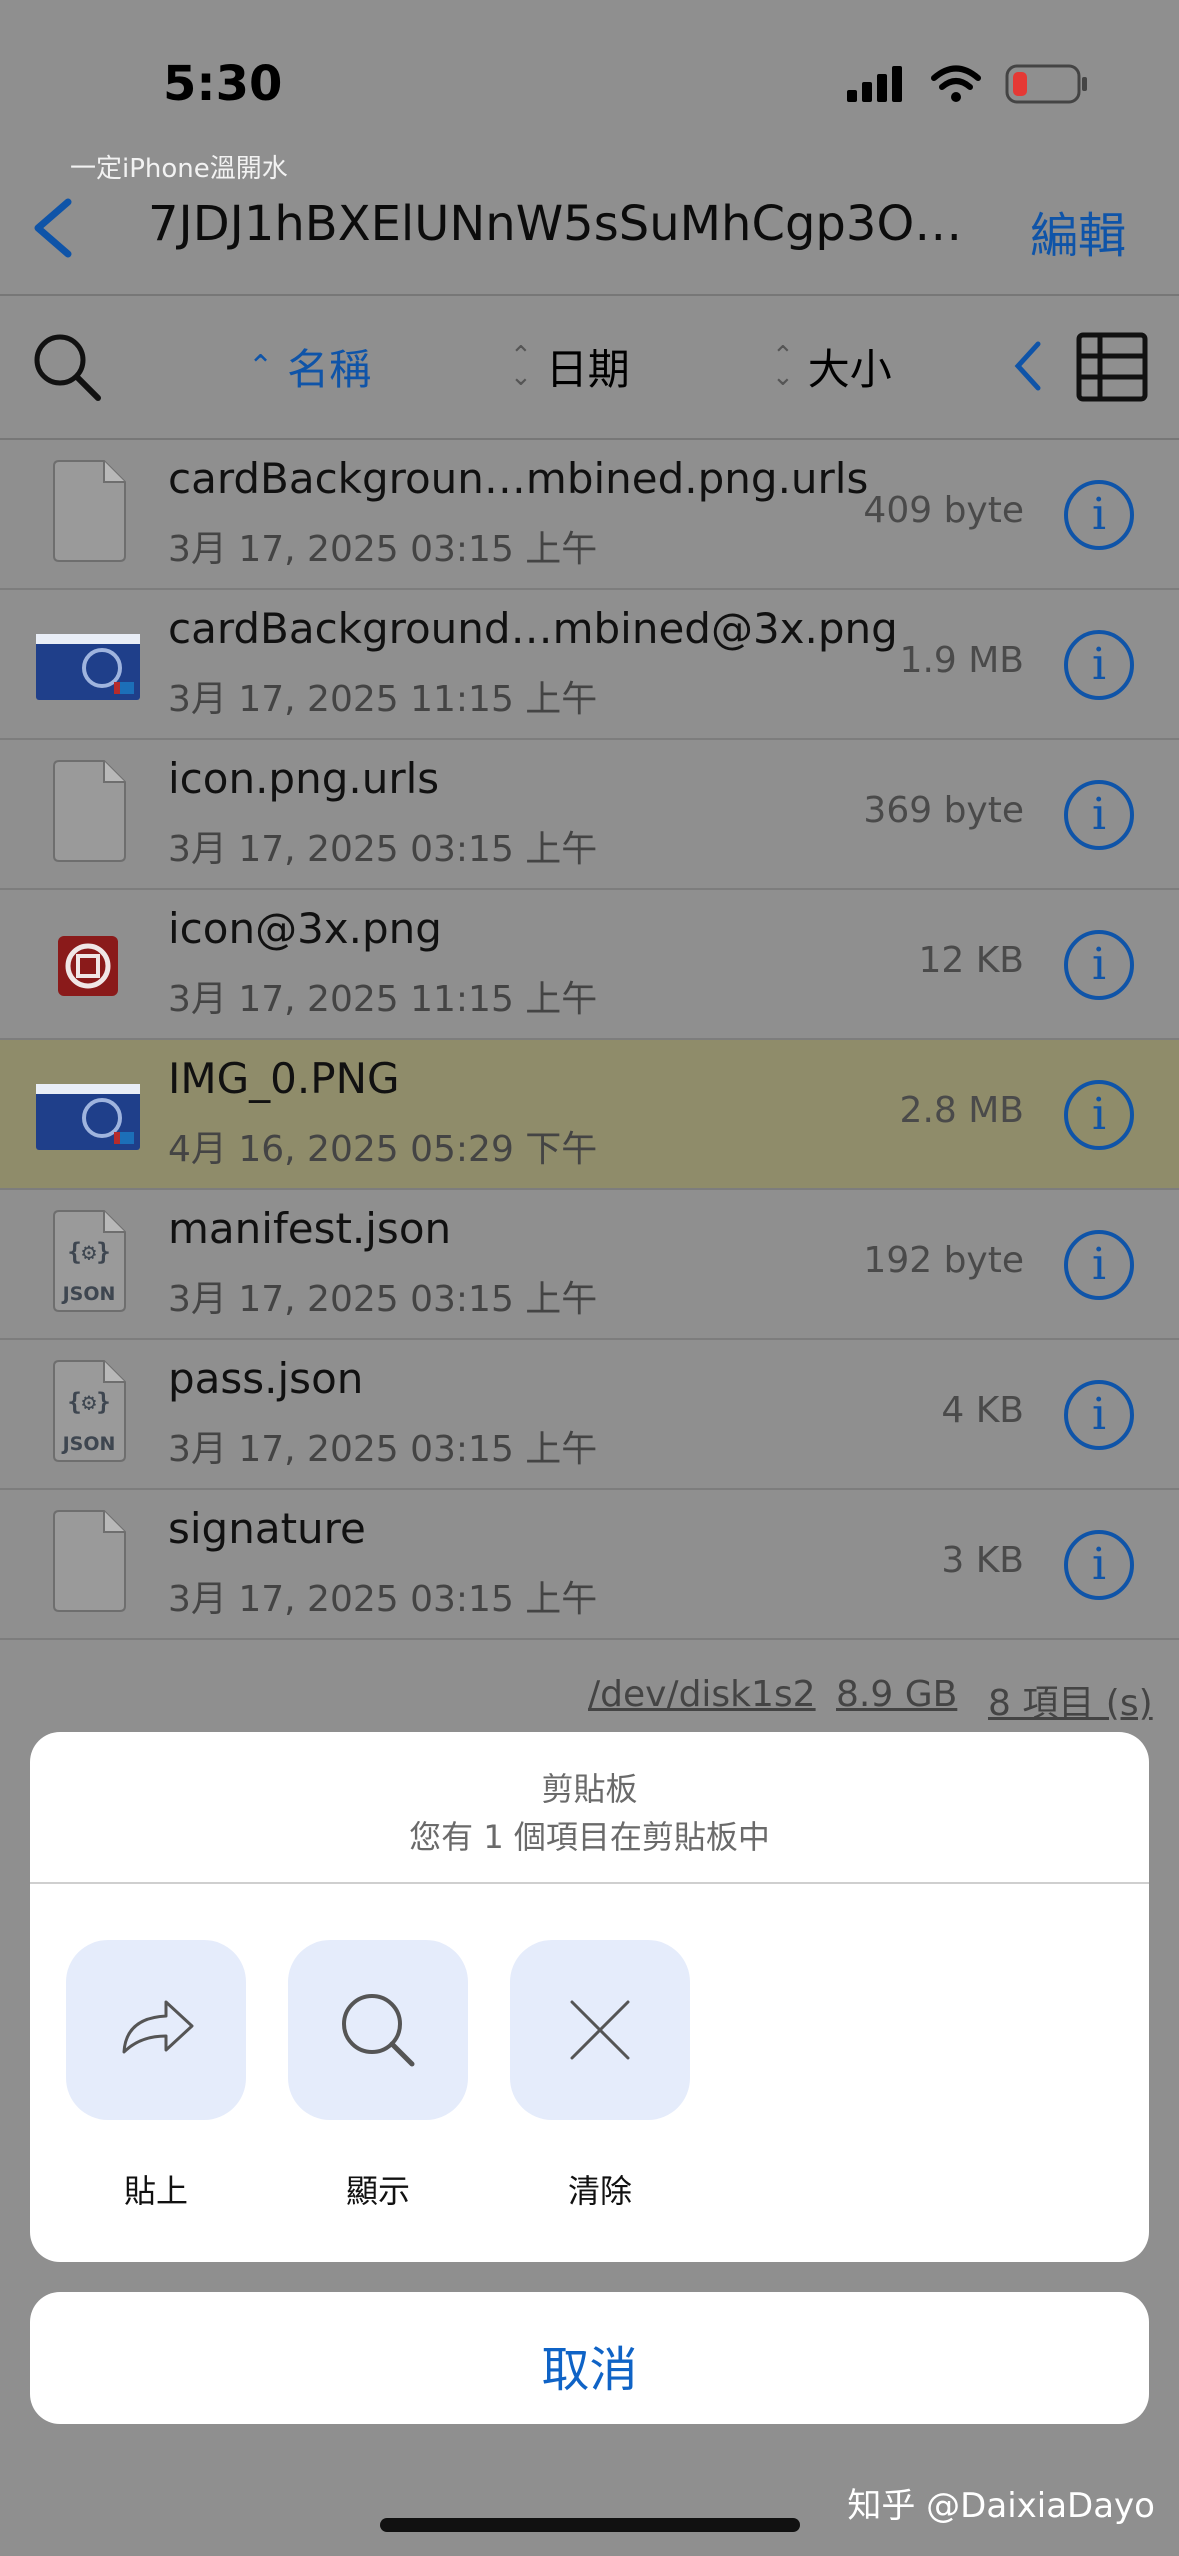 The height and width of the screenshot is (2556, 1179). Describe the element at coordinates (1078, 231) in the screenshot. I see `edit-button: 編輯` at that location.